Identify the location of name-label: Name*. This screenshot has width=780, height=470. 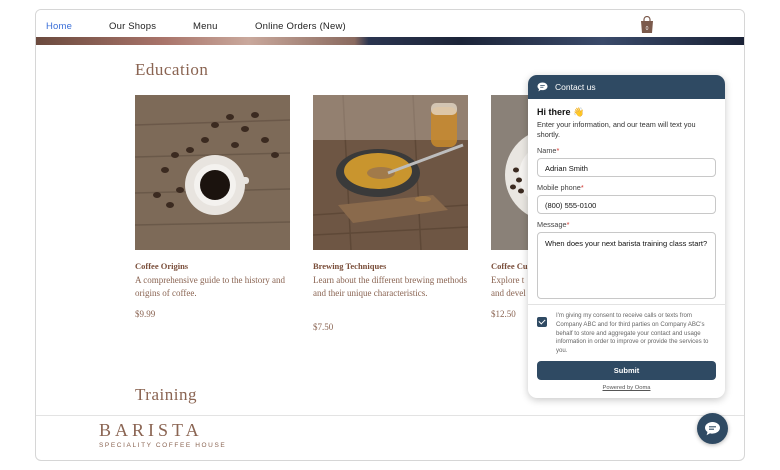
(548, 150).